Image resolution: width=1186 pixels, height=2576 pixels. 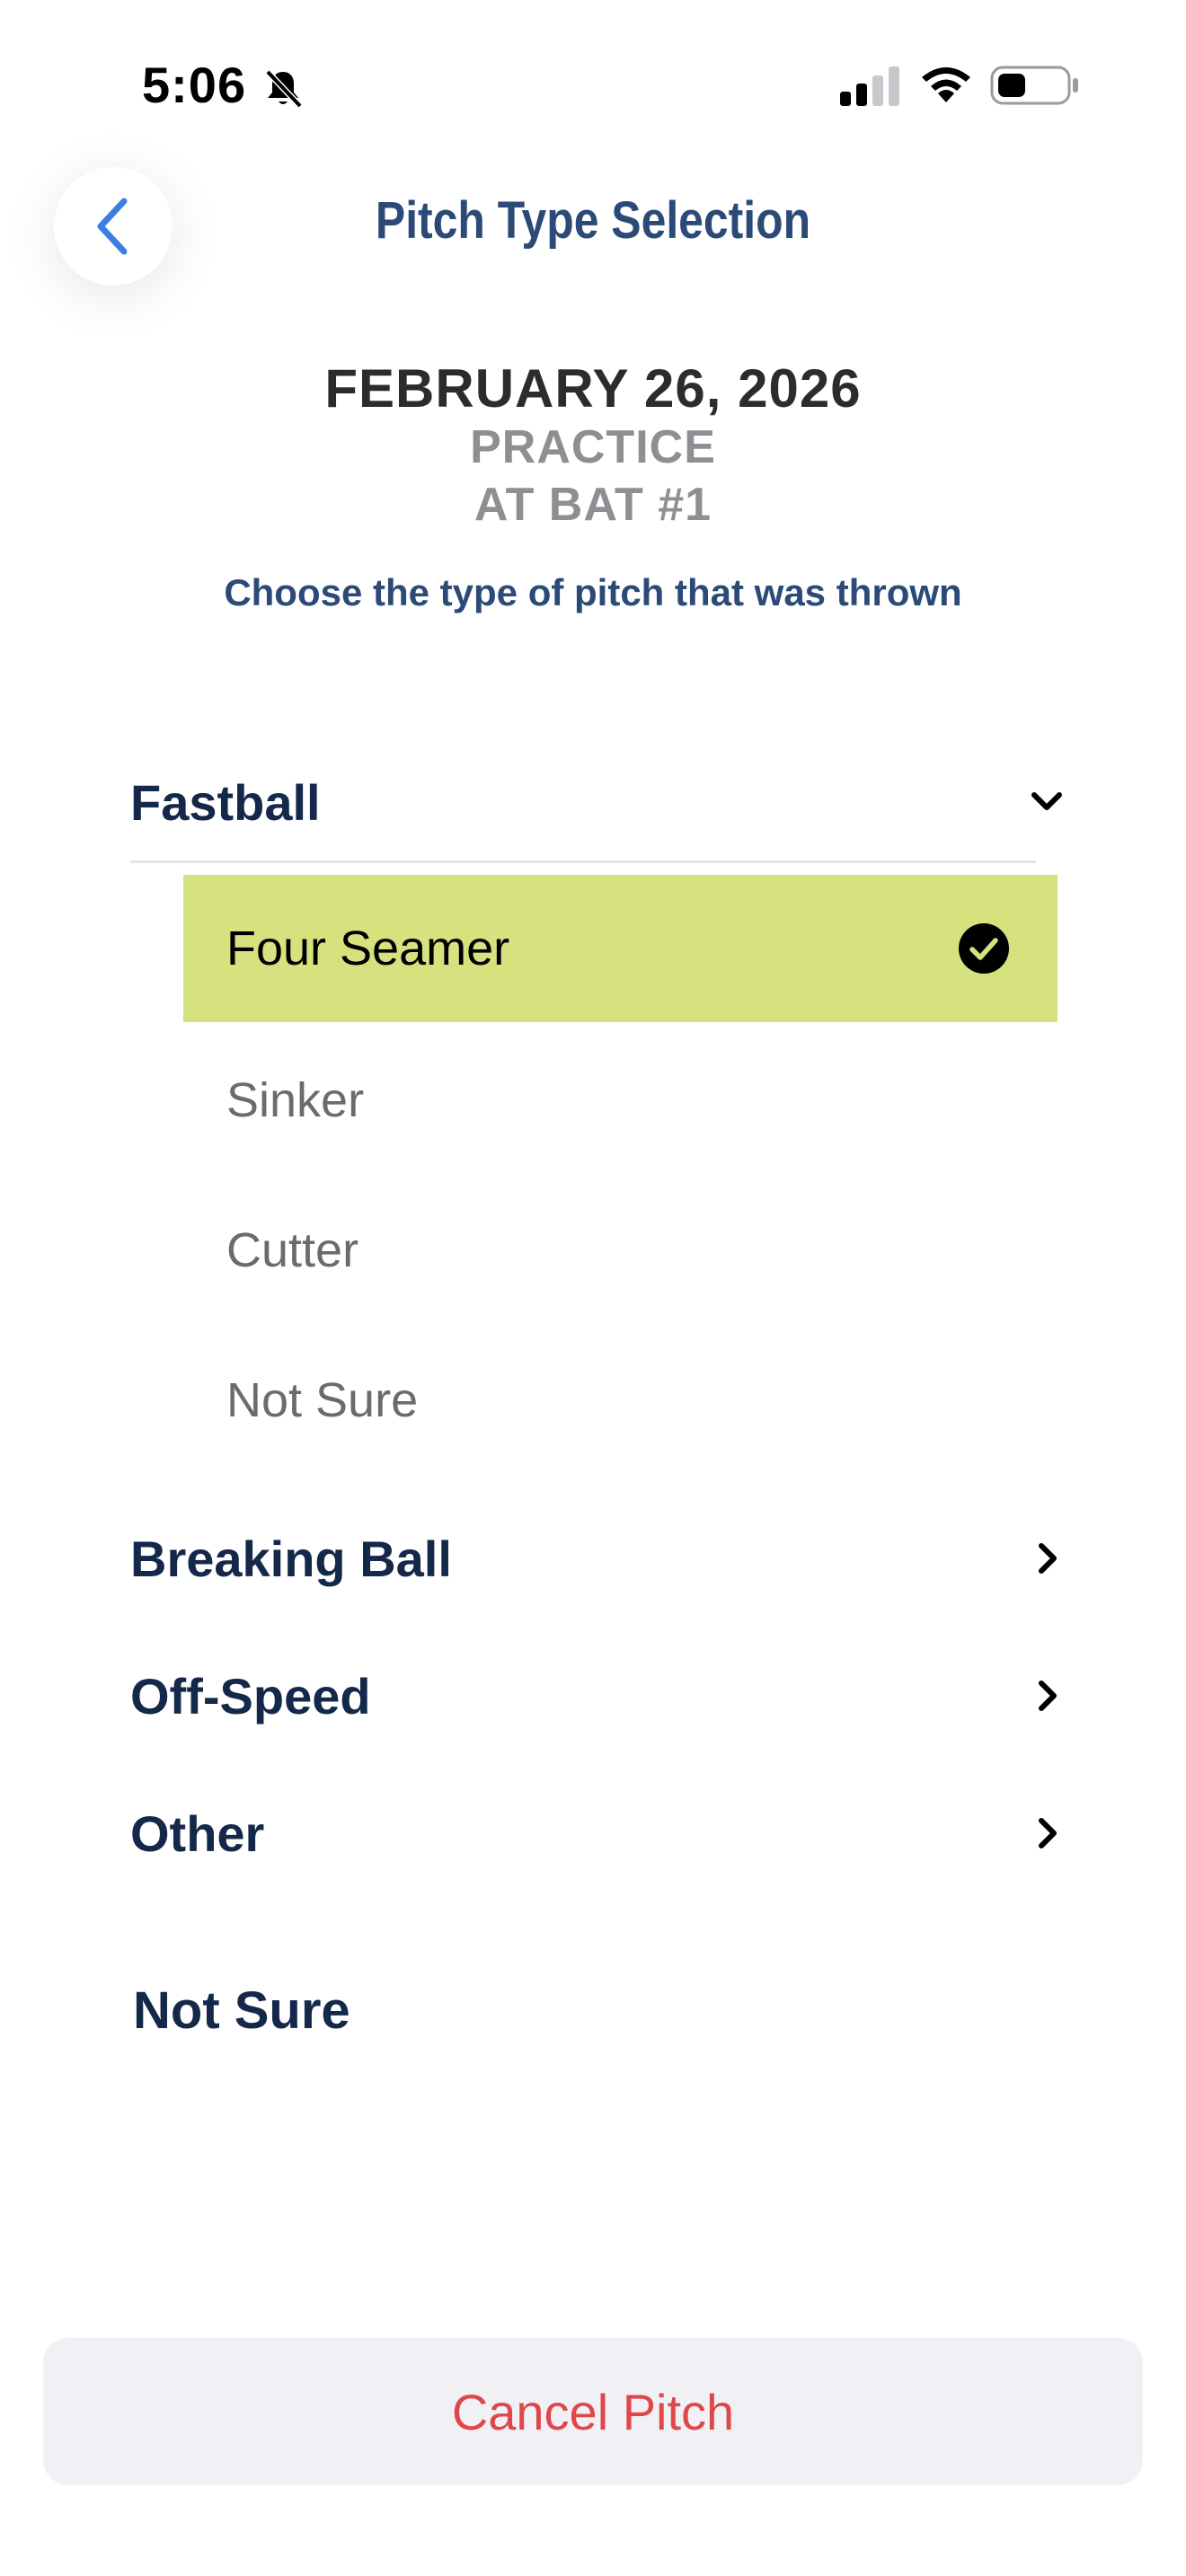 What do you see at coordinates (583, 861) in the screenshot?
I see `divider` at bounding box center [583, 861].